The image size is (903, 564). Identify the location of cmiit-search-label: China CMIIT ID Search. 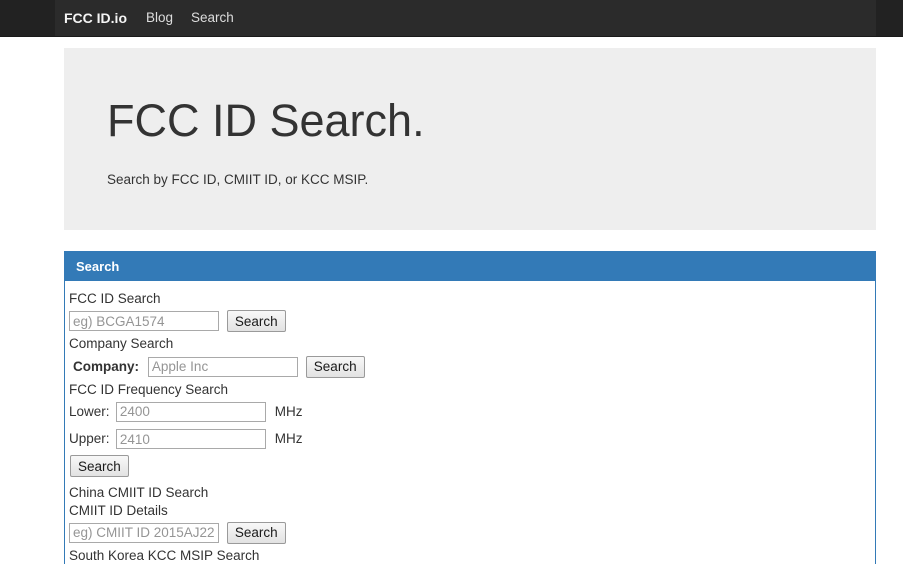
(139, 493).